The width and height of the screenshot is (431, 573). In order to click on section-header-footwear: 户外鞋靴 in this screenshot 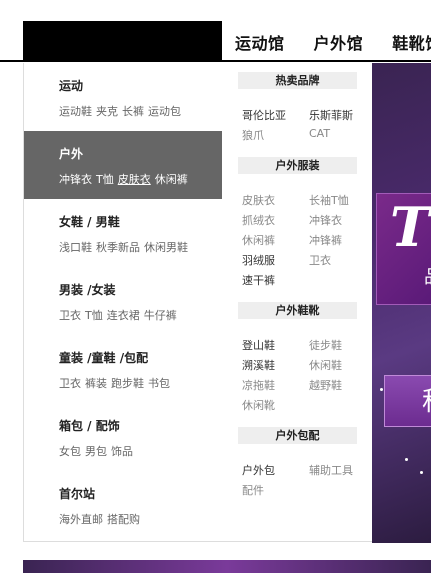, I will do `click(297, 310)`.